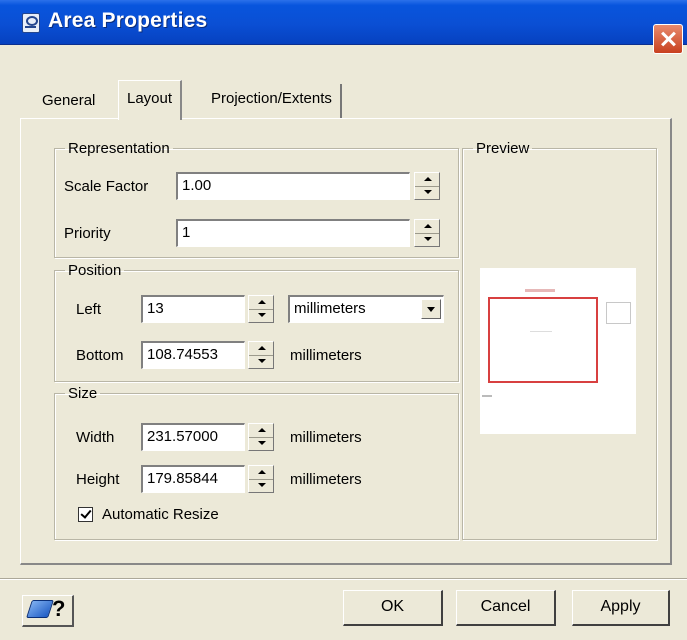  I want to click on width-spinner, so click(261, 437).